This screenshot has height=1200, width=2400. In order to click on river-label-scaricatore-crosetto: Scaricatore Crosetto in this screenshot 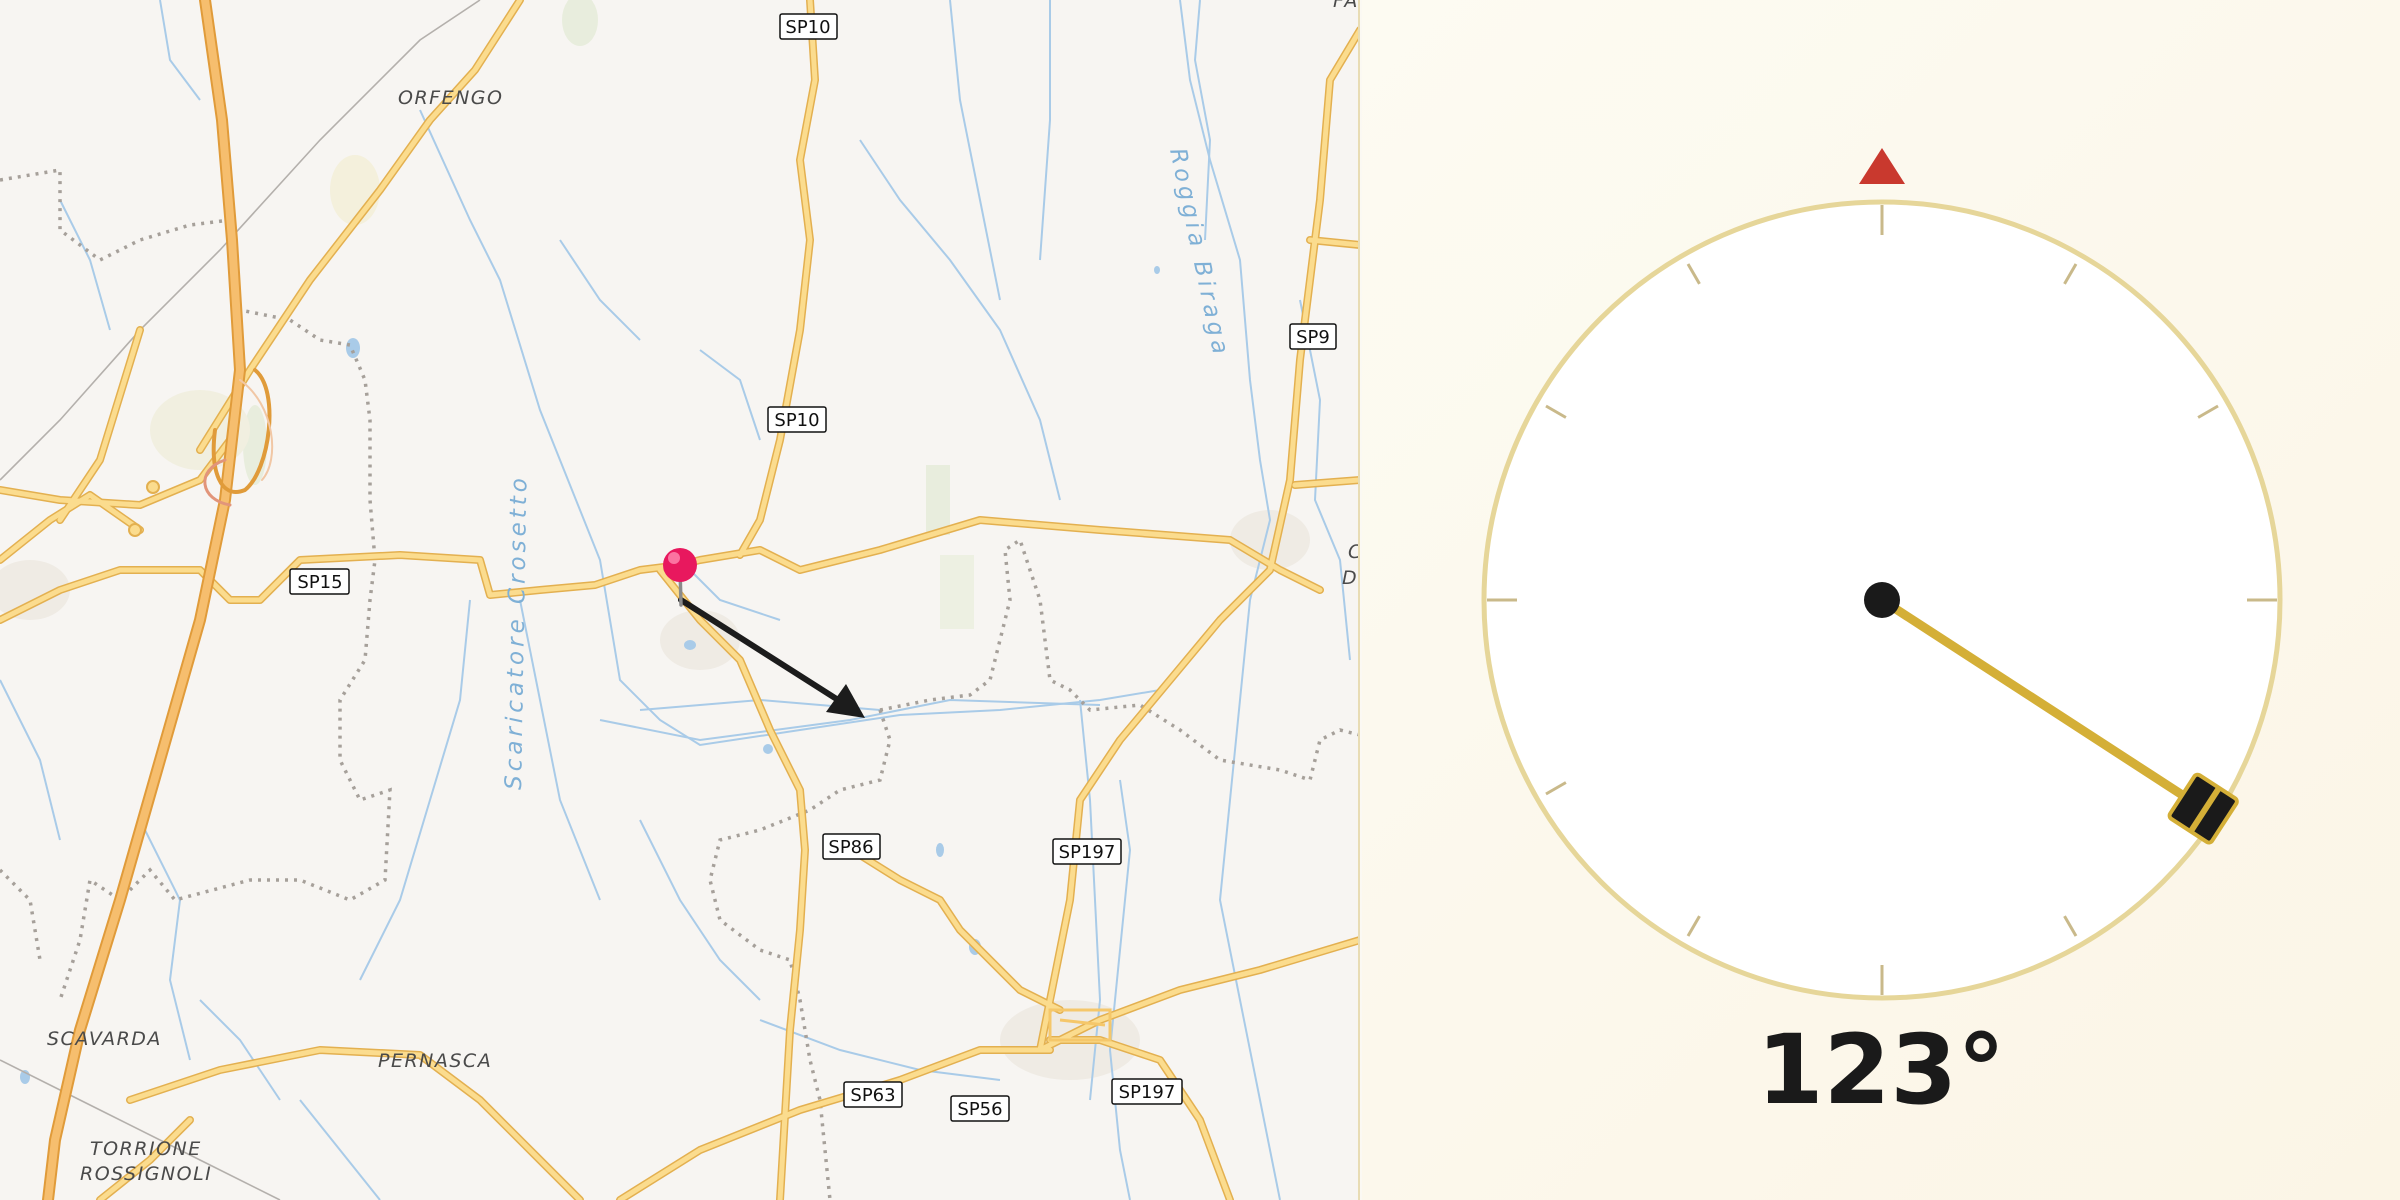, I will do `click(517, 632)`.